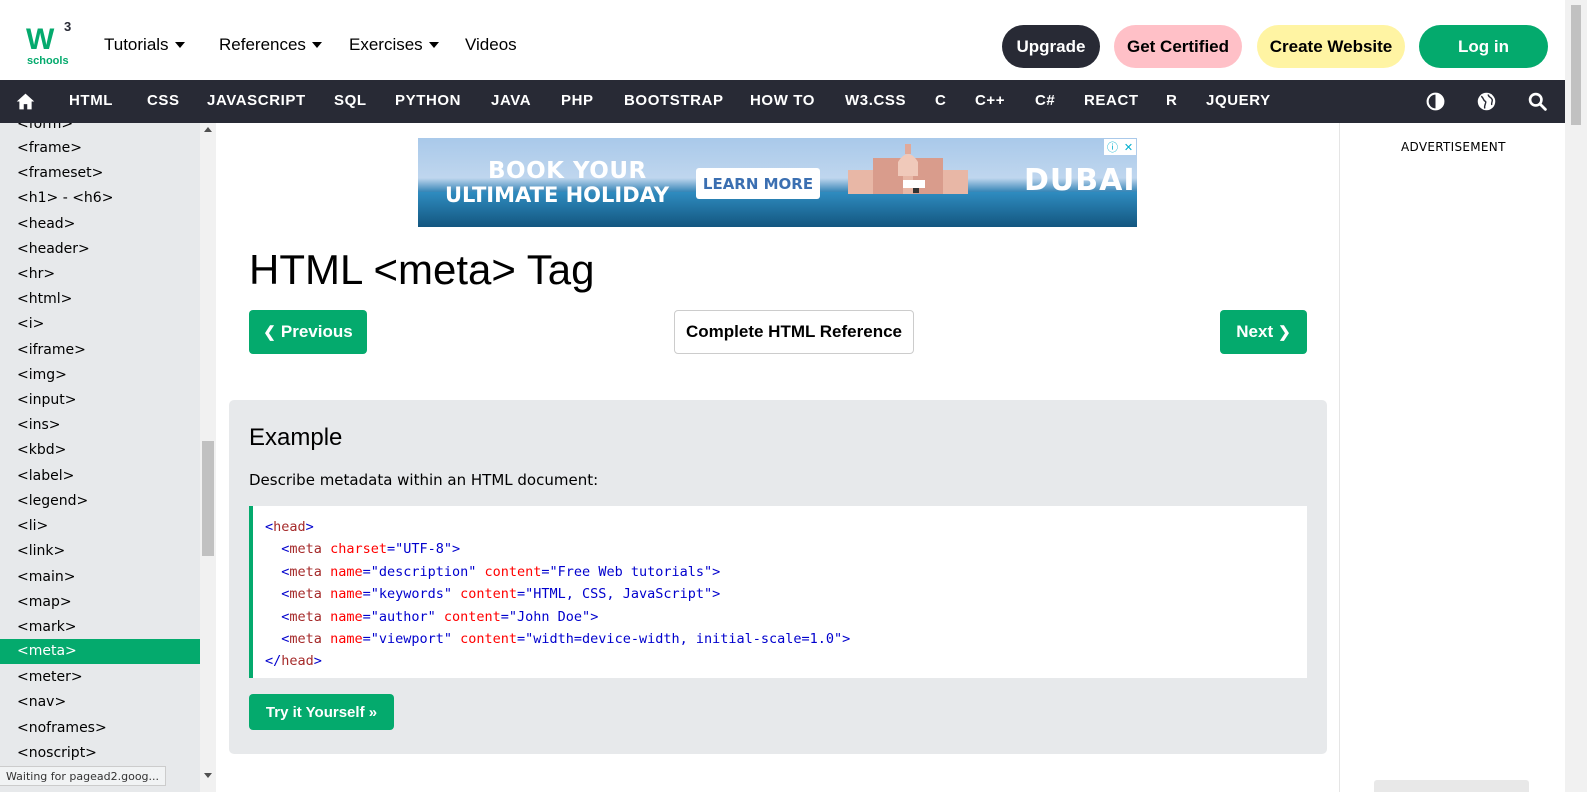 Image resolution: width=1587 pixels, height=792 pixels. What do you see at coordinates (100, 753) in the screenshot?
I see `sidebar-item: <noscript>` at bounding box center [100, 753].